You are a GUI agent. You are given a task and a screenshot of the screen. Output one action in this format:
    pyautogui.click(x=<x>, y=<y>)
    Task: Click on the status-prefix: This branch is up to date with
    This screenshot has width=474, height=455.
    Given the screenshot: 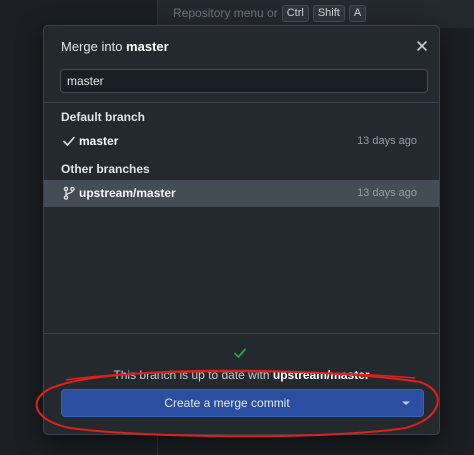 What is the action you would take?
    pyautogui.click(x=191, y=375)
    